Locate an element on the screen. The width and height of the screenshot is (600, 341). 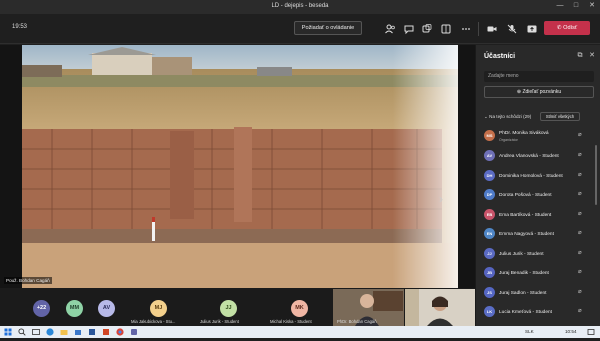
meeting-toolbar: 19:53 Požiadať o ovládanie ✆ Odísť is located at coordinates (300, 29).